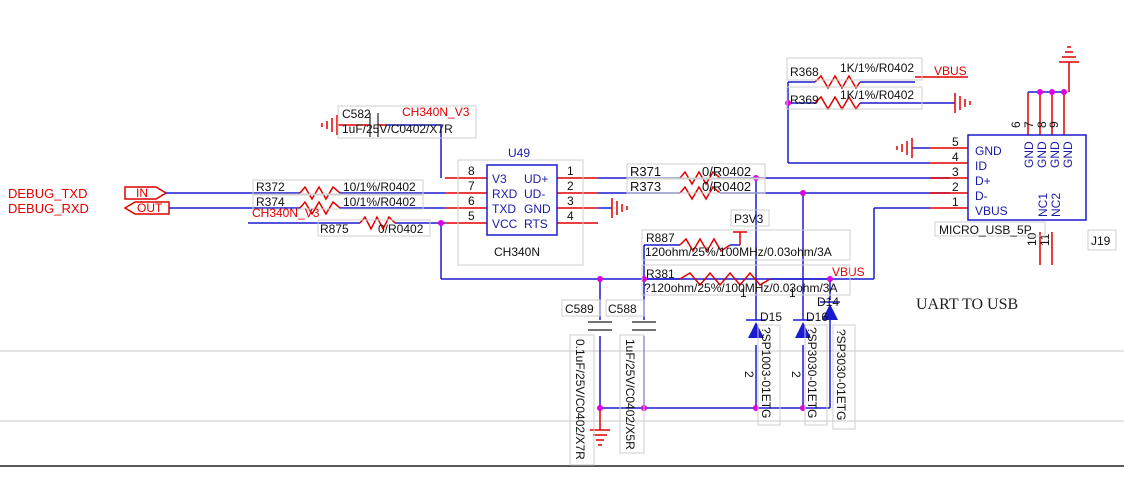  What do you see at coordinates (1101, 241) in the screenshot?
I see `j19-ref: J19` at bounding box center [1101, 241].